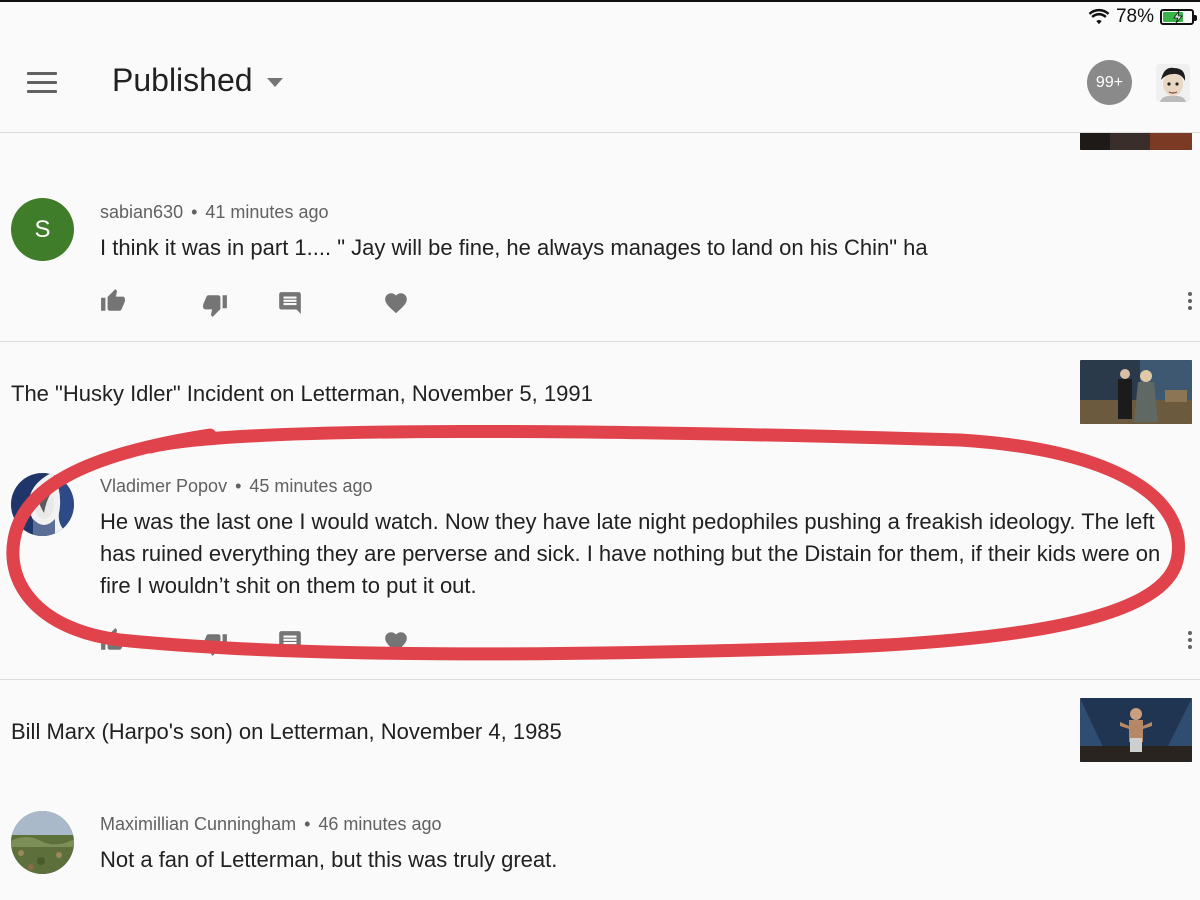  I want to click on page-title: Published, so click(182, 80).